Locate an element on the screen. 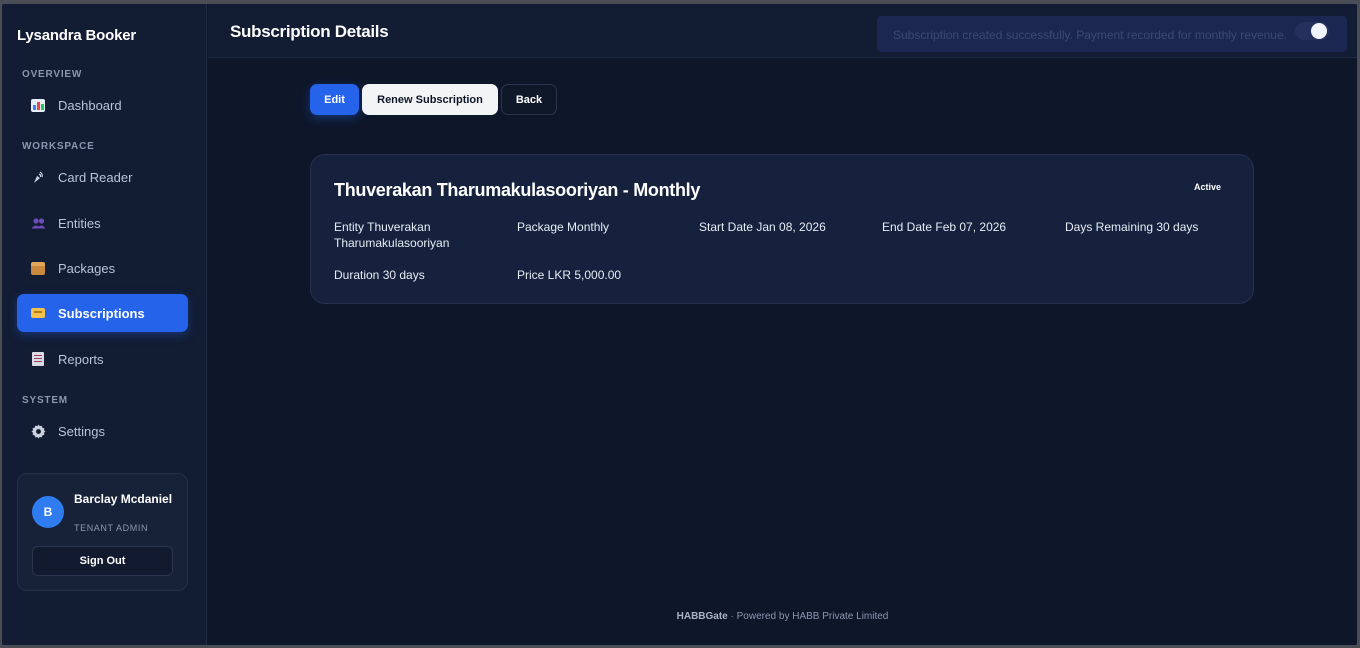 The image size is (1360, 648). sidebar-item-reports: Reports is located at coordinates (102, 359).